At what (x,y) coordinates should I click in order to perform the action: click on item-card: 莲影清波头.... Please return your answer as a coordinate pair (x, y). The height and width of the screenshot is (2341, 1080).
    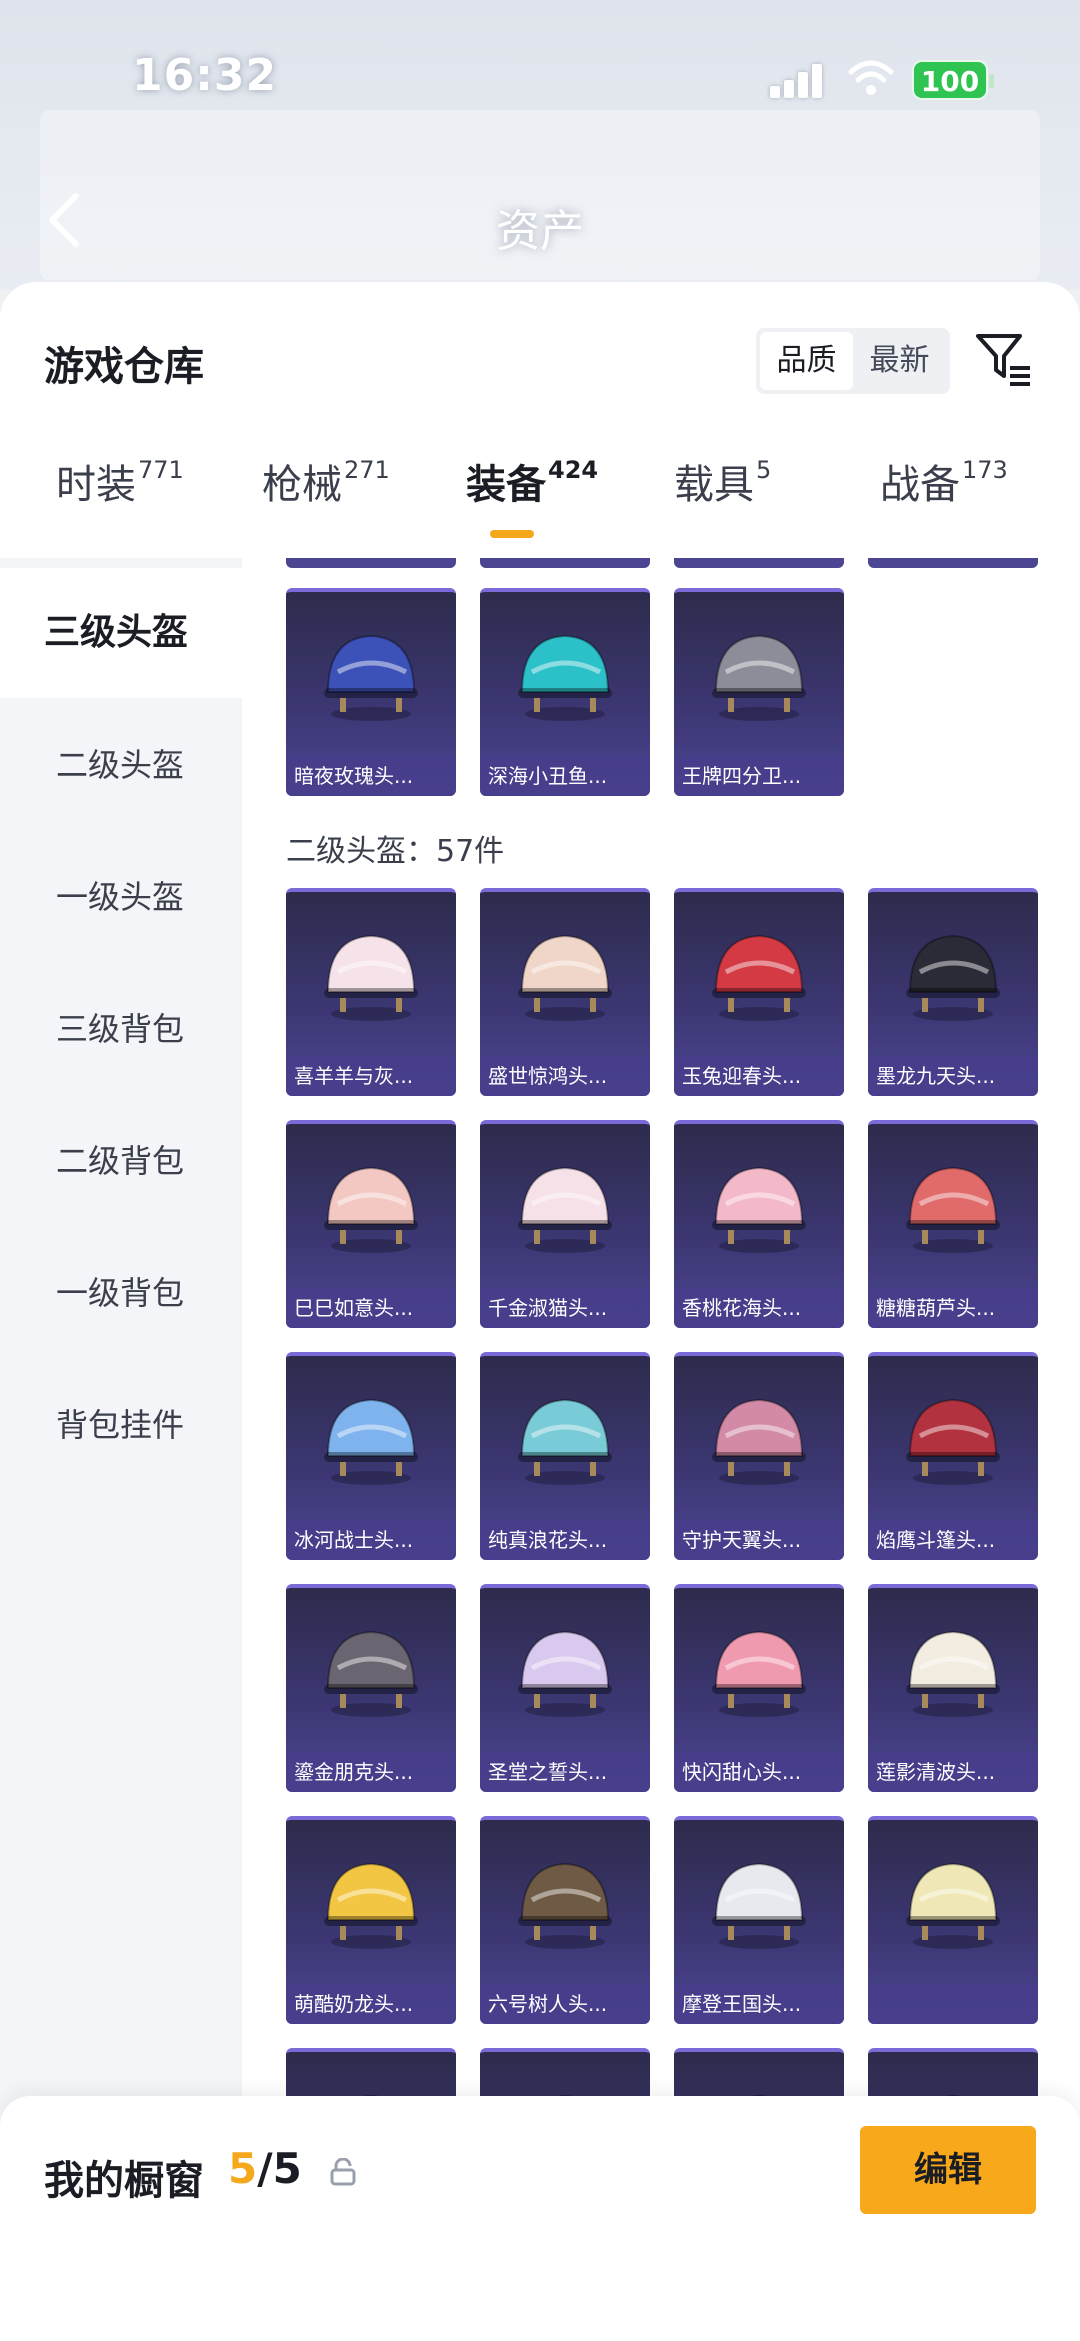
    Looking at the image, I should click on (953, 1688).